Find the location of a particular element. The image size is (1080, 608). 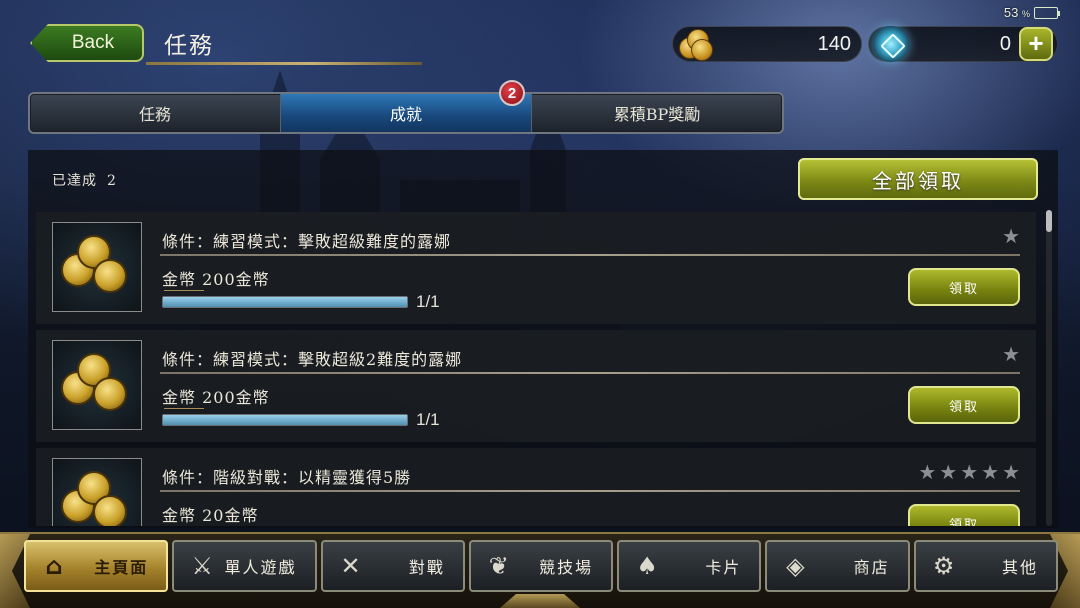

nav-cards: ♠ 卡片 is located at coordinates (689, 566).